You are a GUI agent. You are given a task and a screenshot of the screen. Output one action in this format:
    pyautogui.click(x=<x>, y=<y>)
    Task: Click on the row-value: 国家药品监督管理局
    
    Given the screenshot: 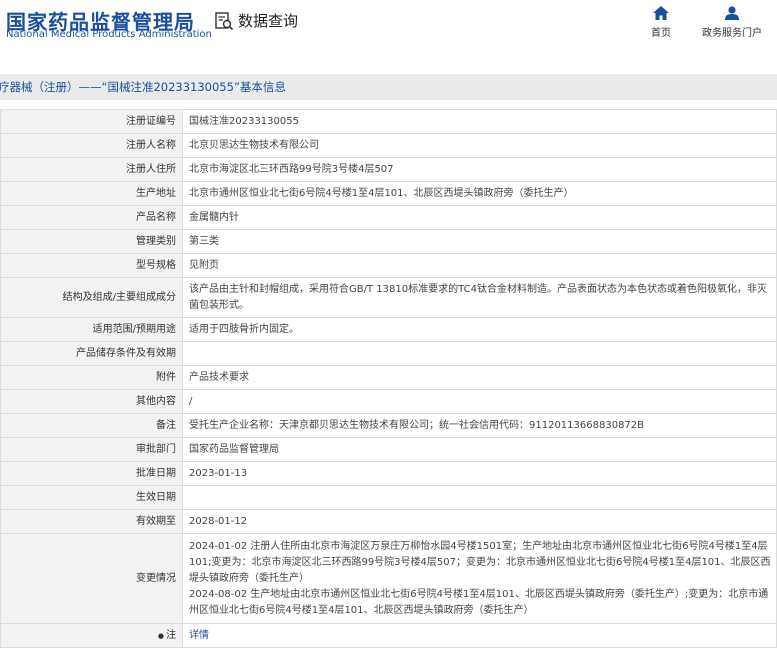 What is the action you would take?
    pyautogui.click(x=479, y=449)
    